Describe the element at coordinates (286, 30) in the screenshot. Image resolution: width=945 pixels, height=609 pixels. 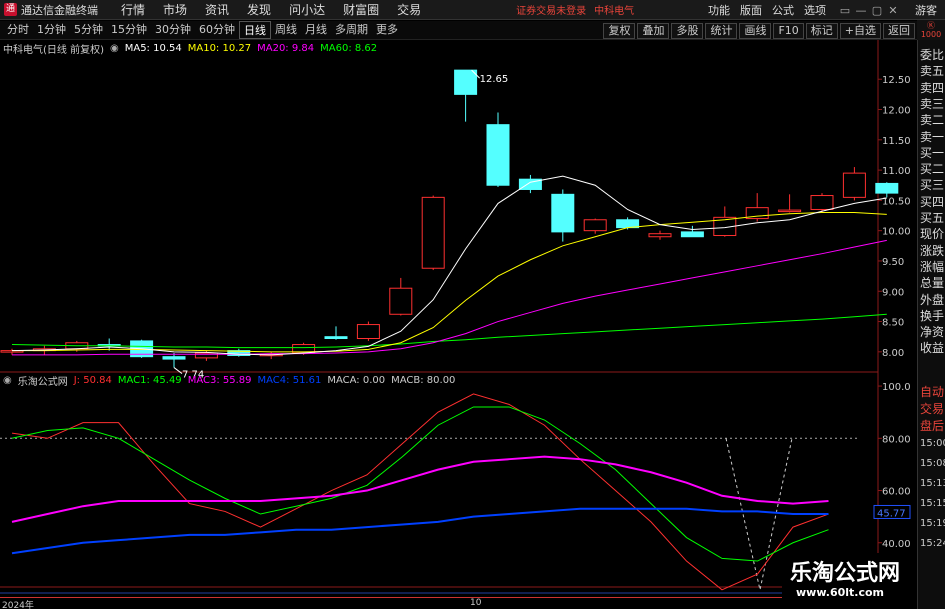
I see `period-tab-7: 周线` at that location.